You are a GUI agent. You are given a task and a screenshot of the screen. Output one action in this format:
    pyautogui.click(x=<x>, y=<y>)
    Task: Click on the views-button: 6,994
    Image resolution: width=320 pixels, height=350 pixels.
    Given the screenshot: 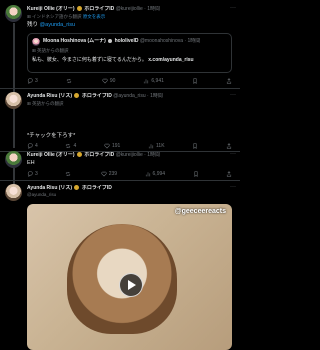 What is the action you would take?
    pyautogui.click(x=155, y=174)
    